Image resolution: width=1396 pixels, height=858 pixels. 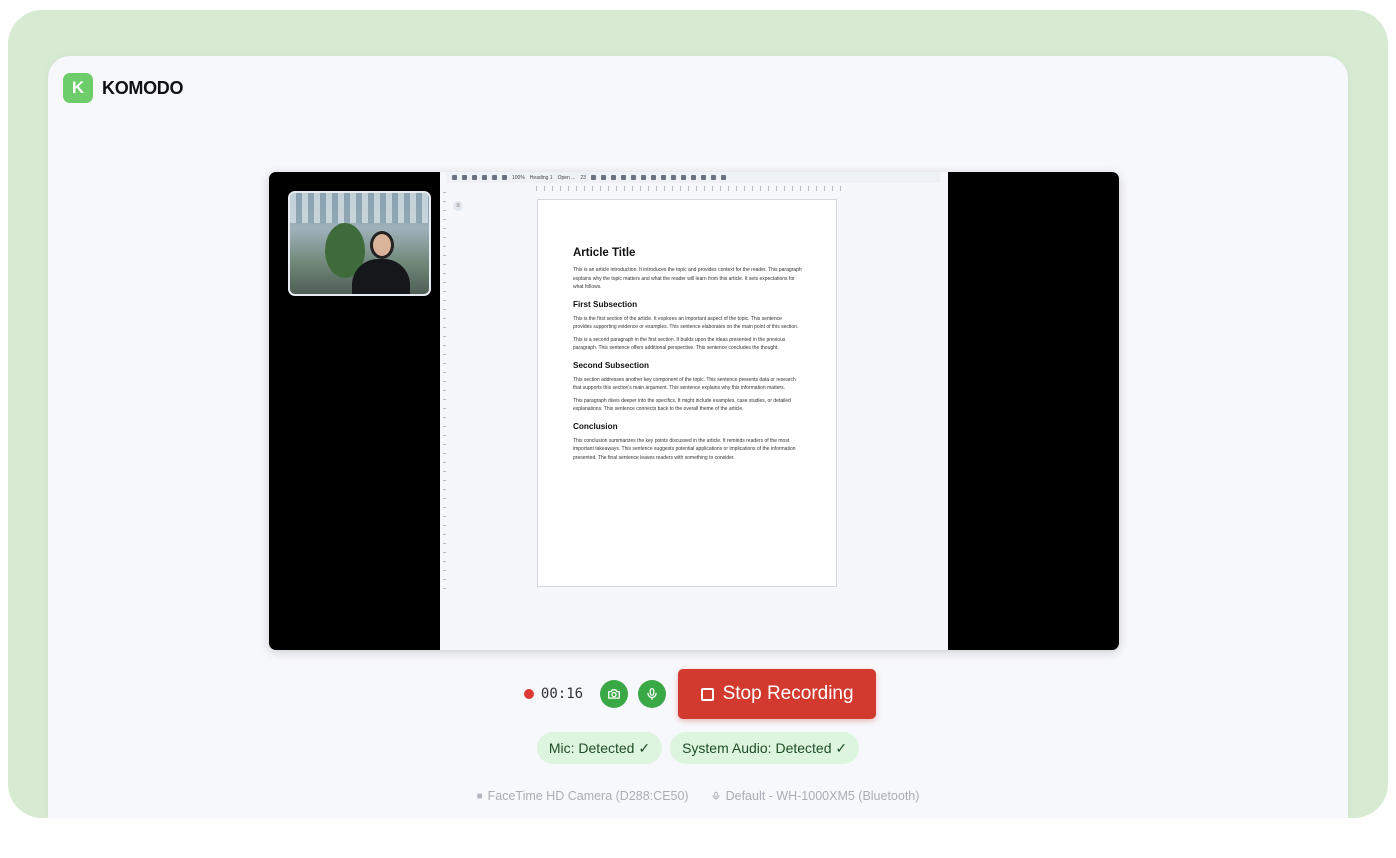 What do you see at coordinates (691, 188) in the screenshot?
I see `horizontal-ruler` at bounding box center [691, 188].